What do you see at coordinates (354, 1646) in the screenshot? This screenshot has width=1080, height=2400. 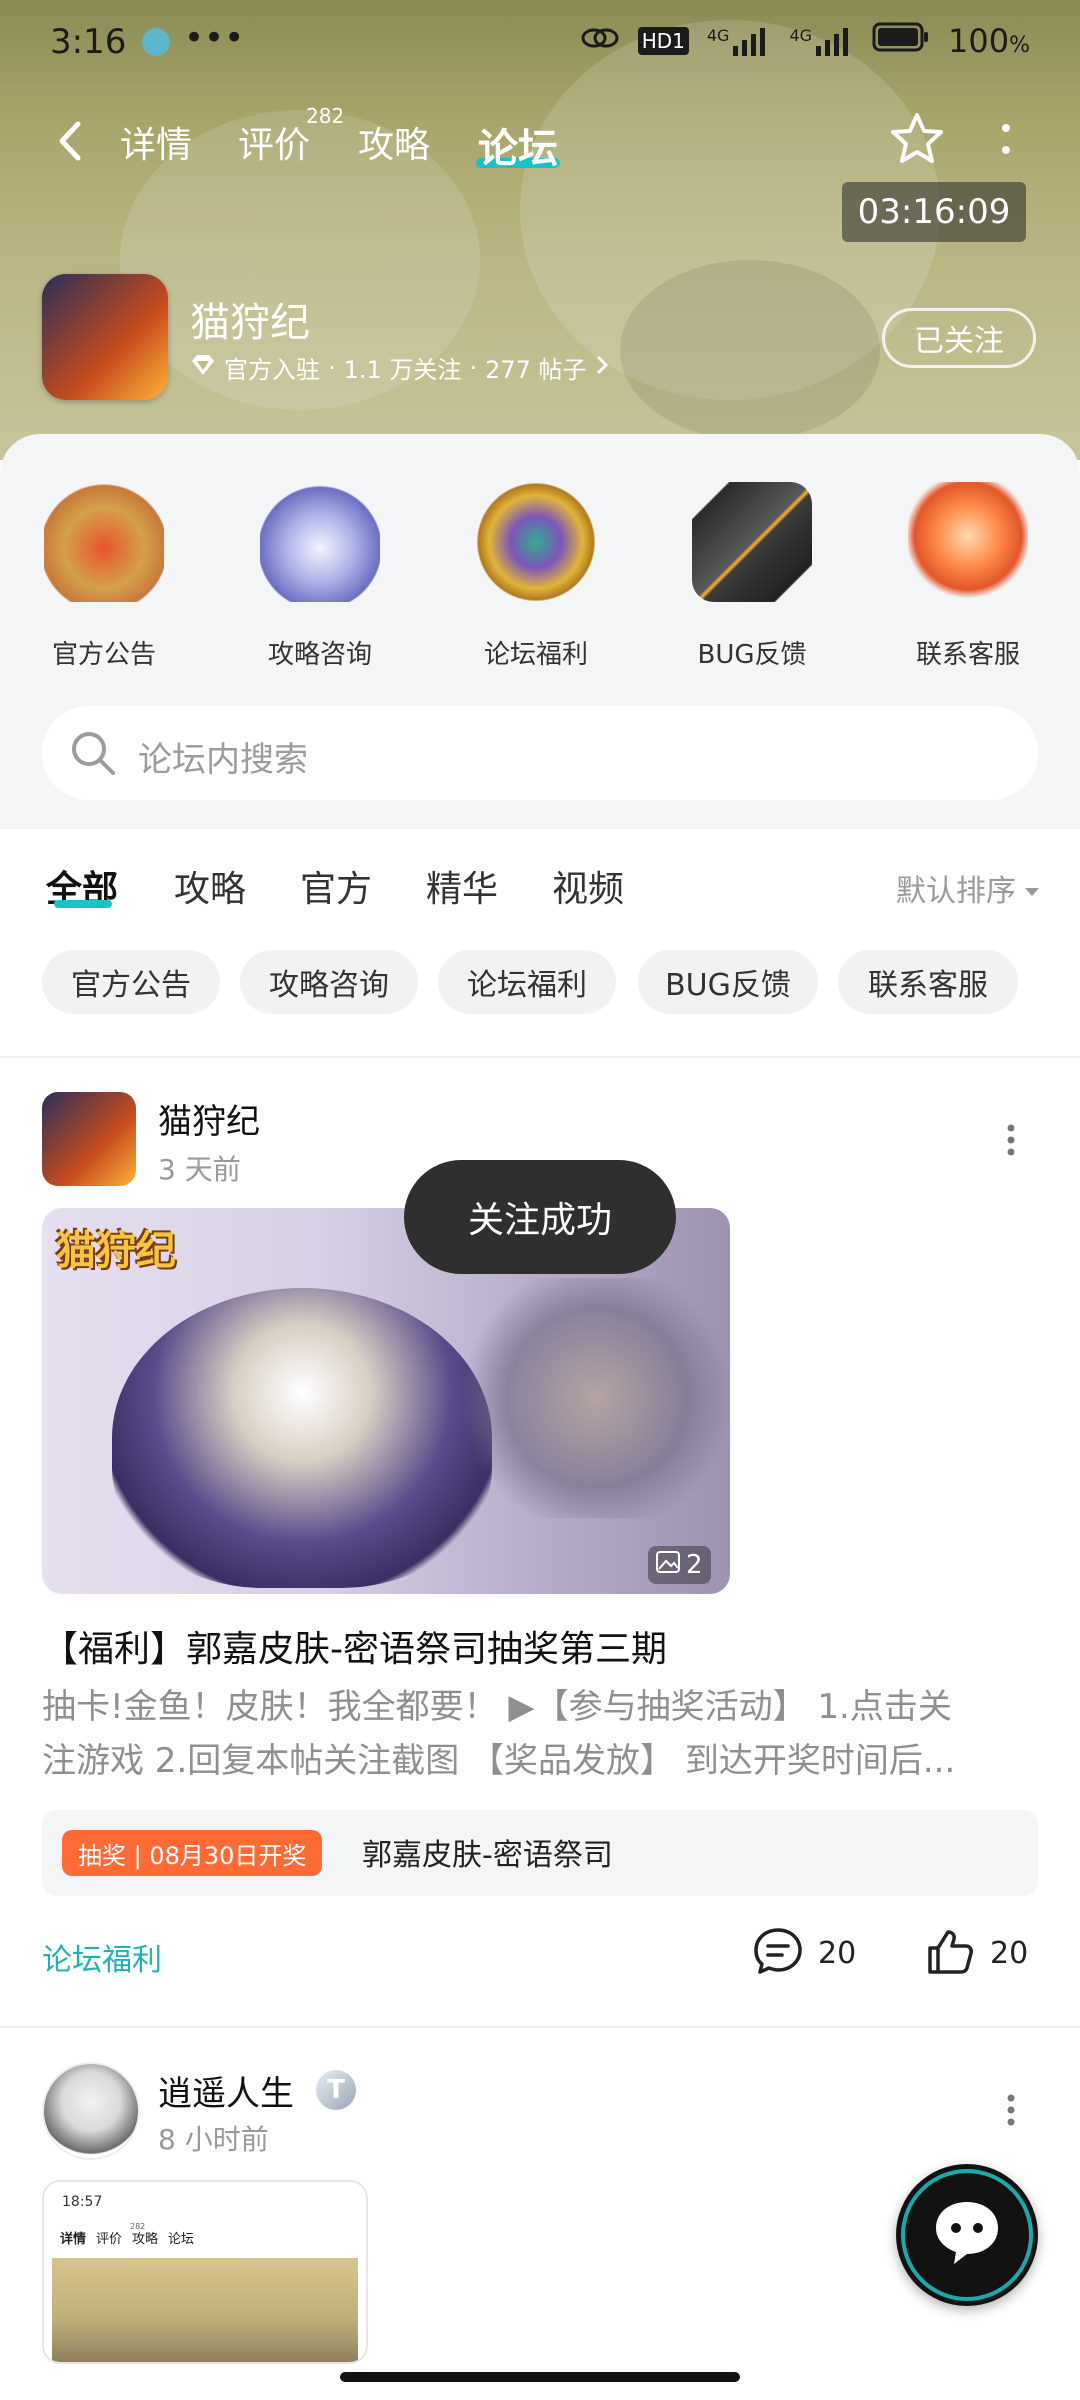 I see `post-title: 【福利】郭嘉皮肤-密语祭司抽奖第三期` at bounding box center [354, 1646].